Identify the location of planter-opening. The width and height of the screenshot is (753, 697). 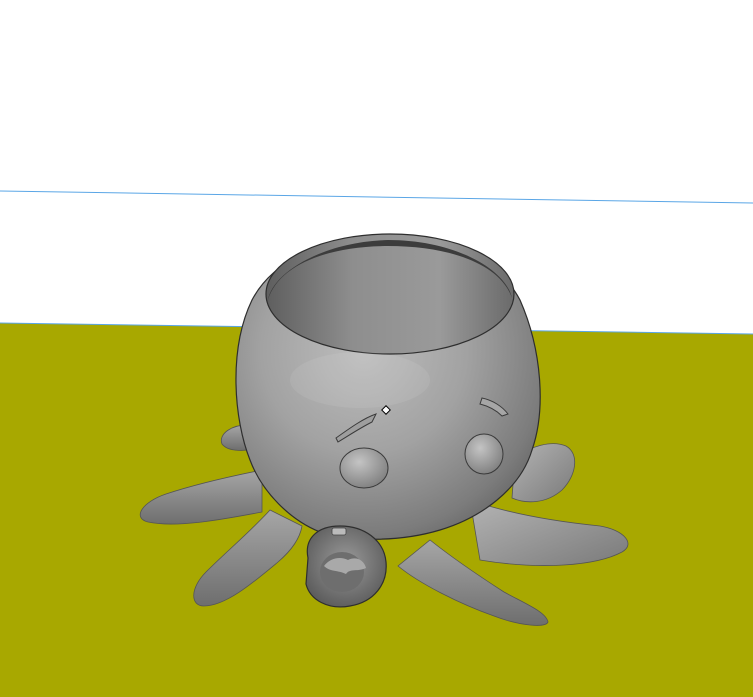
(390, 294).